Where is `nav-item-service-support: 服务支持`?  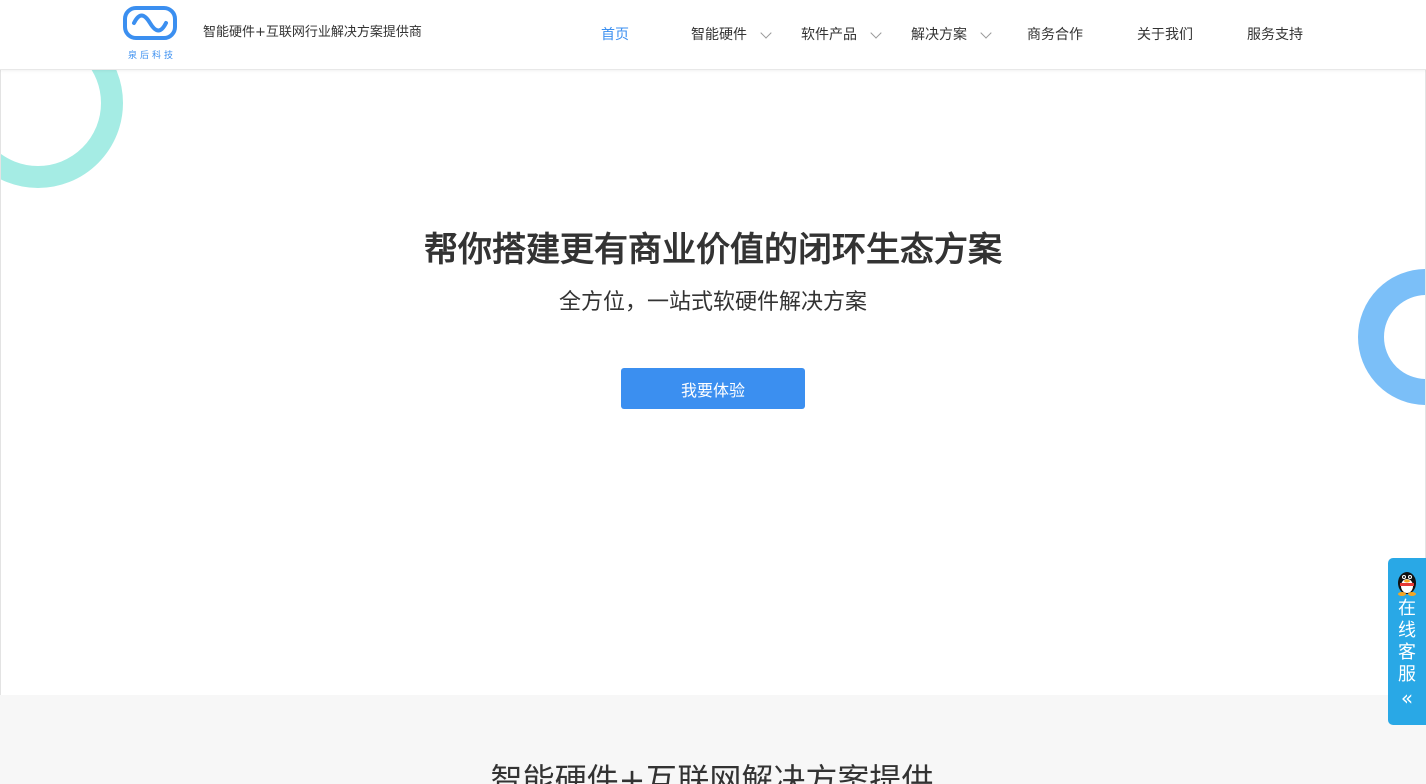 nav-item-service-support: 服务支持 is located at coordinates (1275, 34).